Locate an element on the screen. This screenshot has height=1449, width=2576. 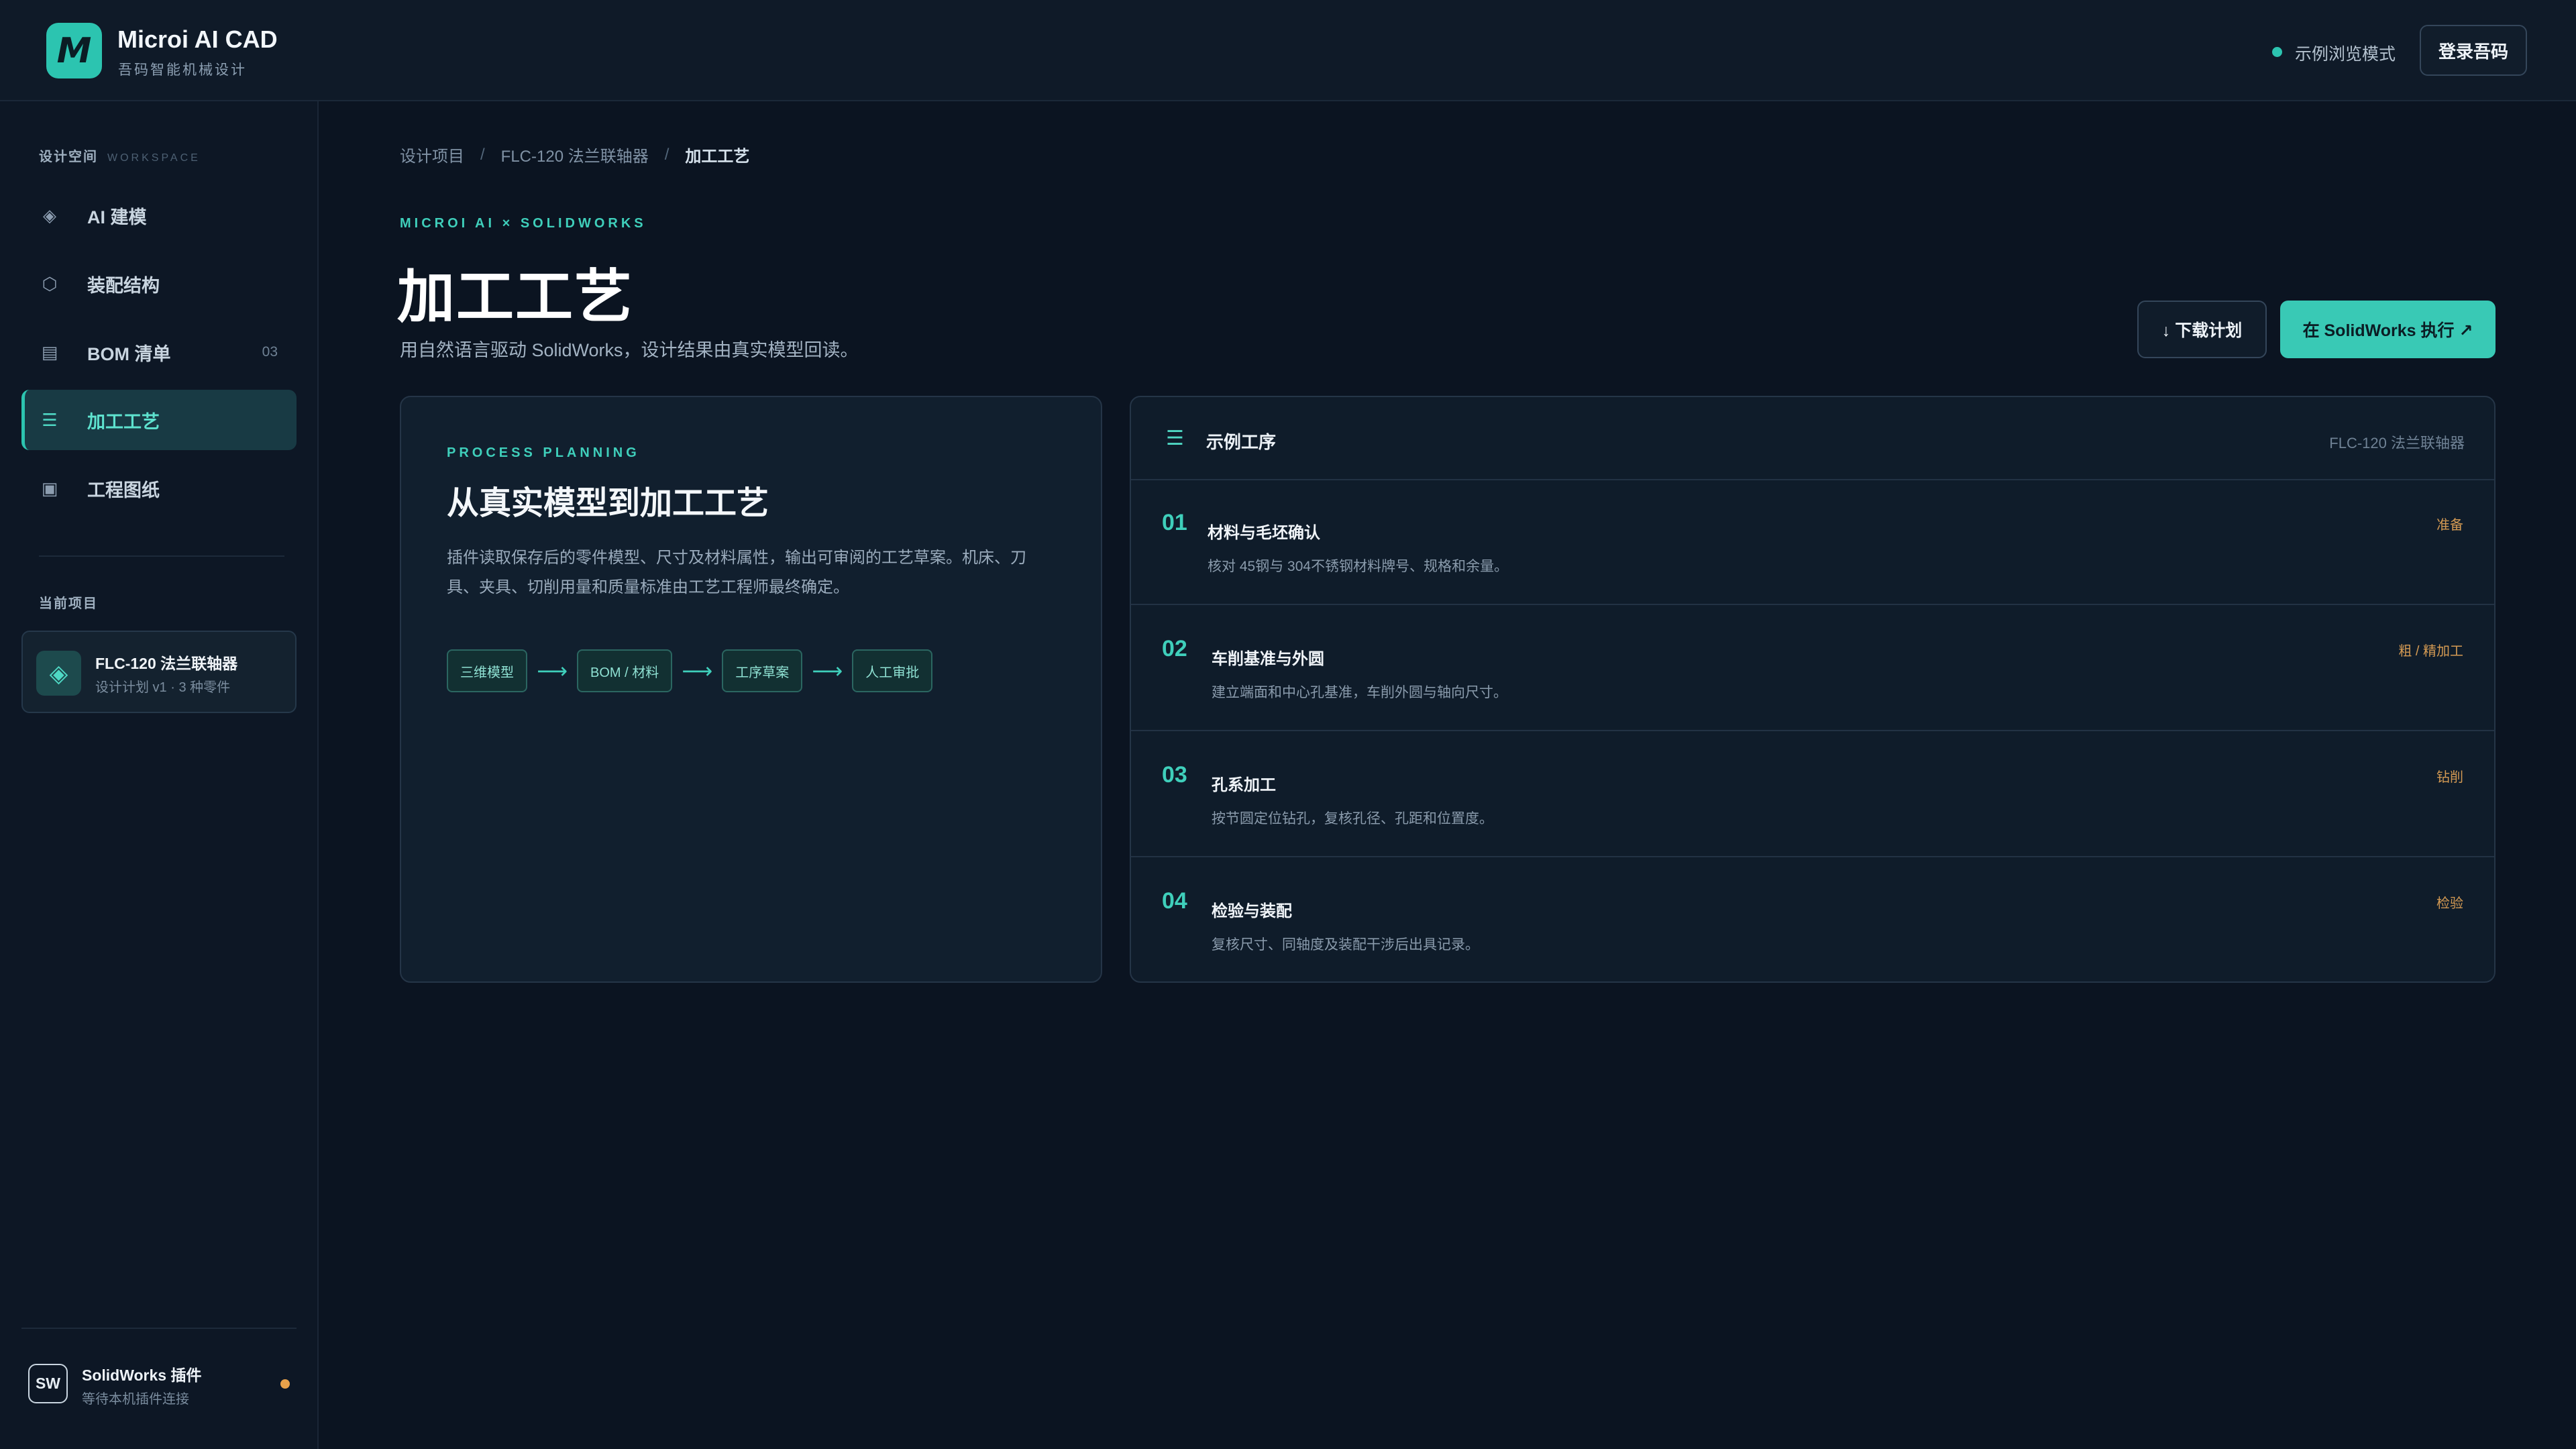
workspace-section-title: 设计空间 WORKSPACE is located at coordinates (120, 155).